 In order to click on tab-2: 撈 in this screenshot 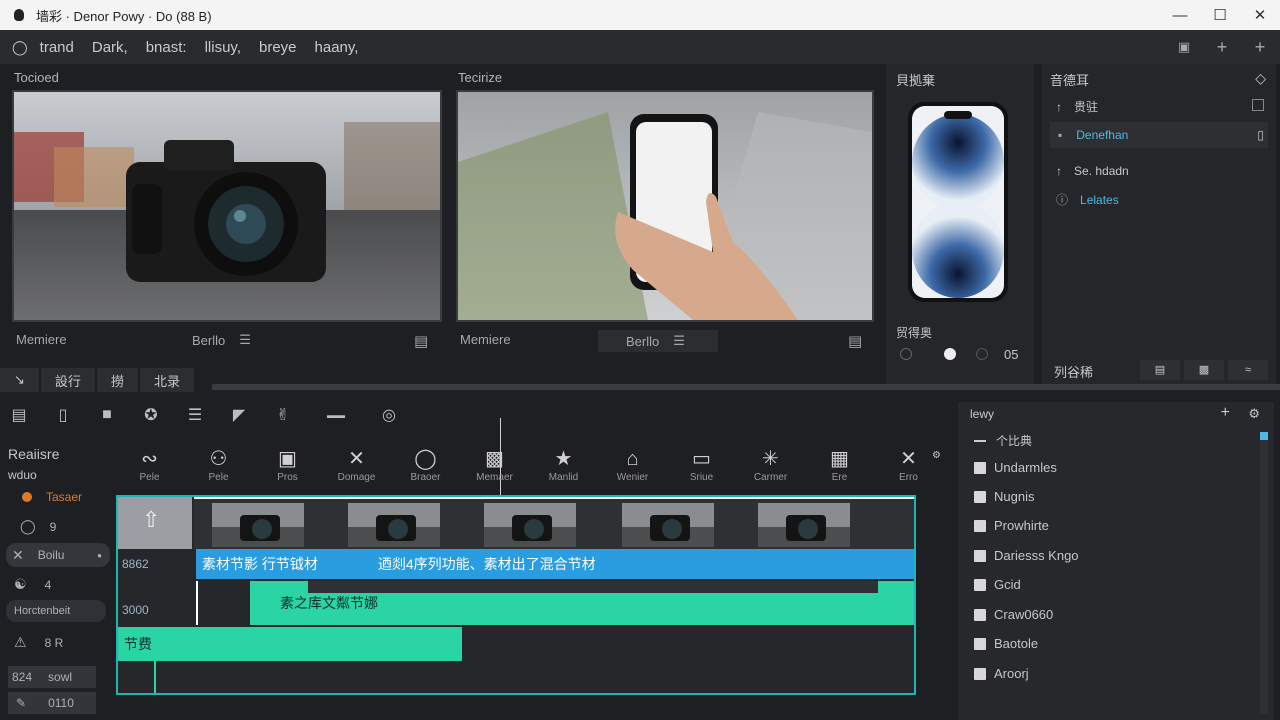, I will do `click(117, 380)`.